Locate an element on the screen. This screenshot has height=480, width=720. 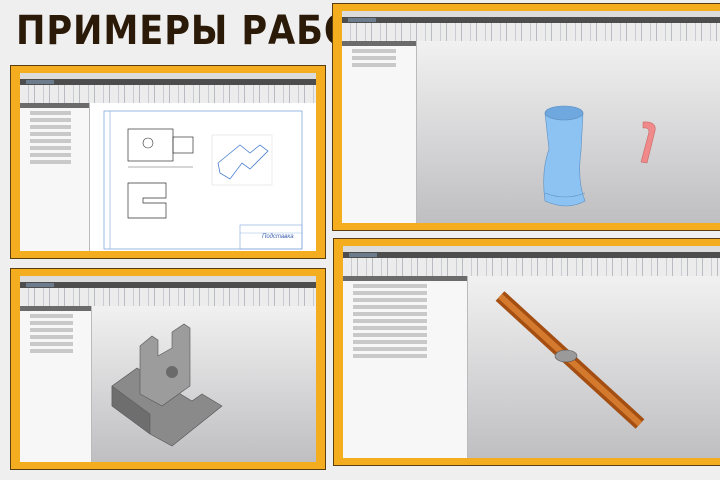
drawing-svg is located at coordinates (203, 180).